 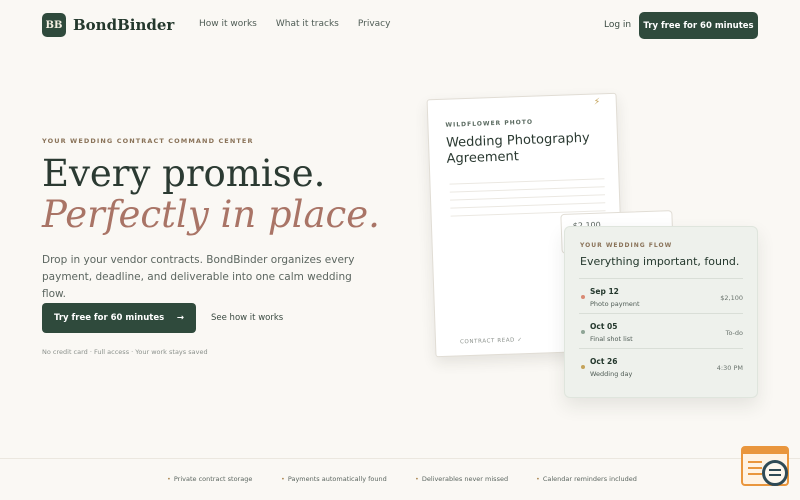 What do you see at coordinates (180, 318) in the screenshot?
I see `arrow-right-icon: →` at bounding box center [180, 318].